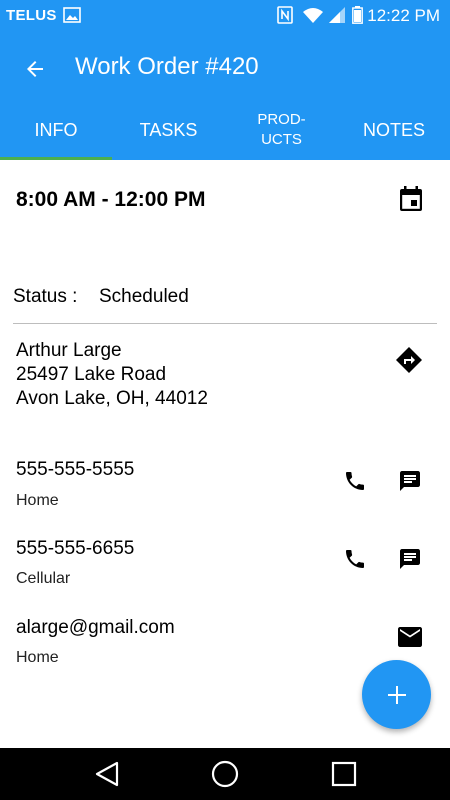 The image size is (450, 800). Describe the element at coordinates (313, 15) in the screenshot. I see `wifi-icon` at that location.